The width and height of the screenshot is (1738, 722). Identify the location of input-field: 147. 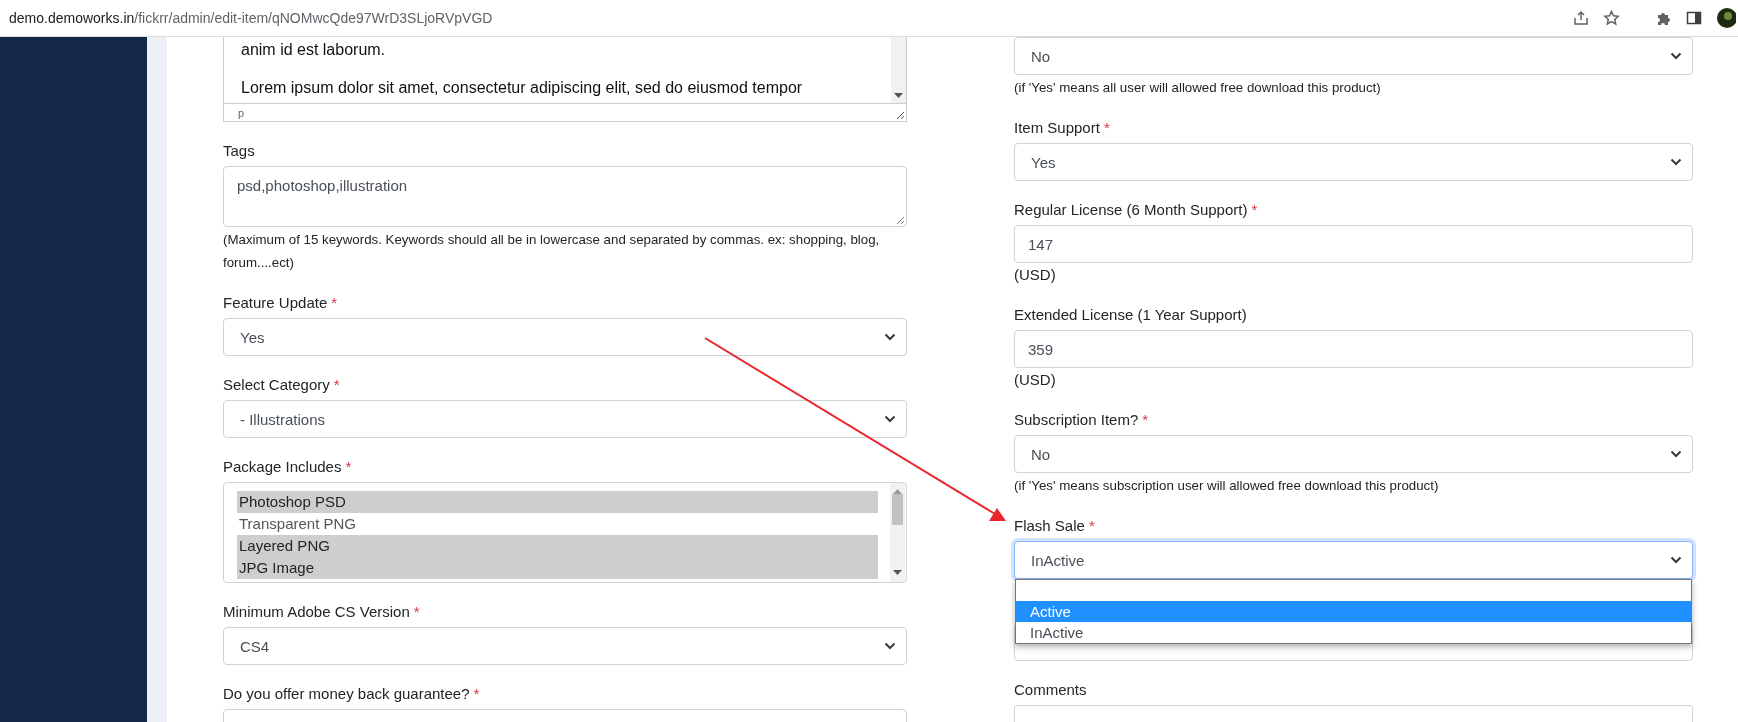
(1353, 244).